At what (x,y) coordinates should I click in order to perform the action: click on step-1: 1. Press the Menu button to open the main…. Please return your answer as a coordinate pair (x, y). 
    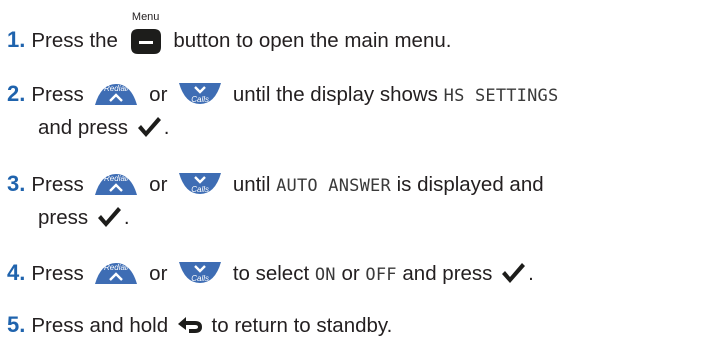
    Looking at the image, I should click on (354, 35).